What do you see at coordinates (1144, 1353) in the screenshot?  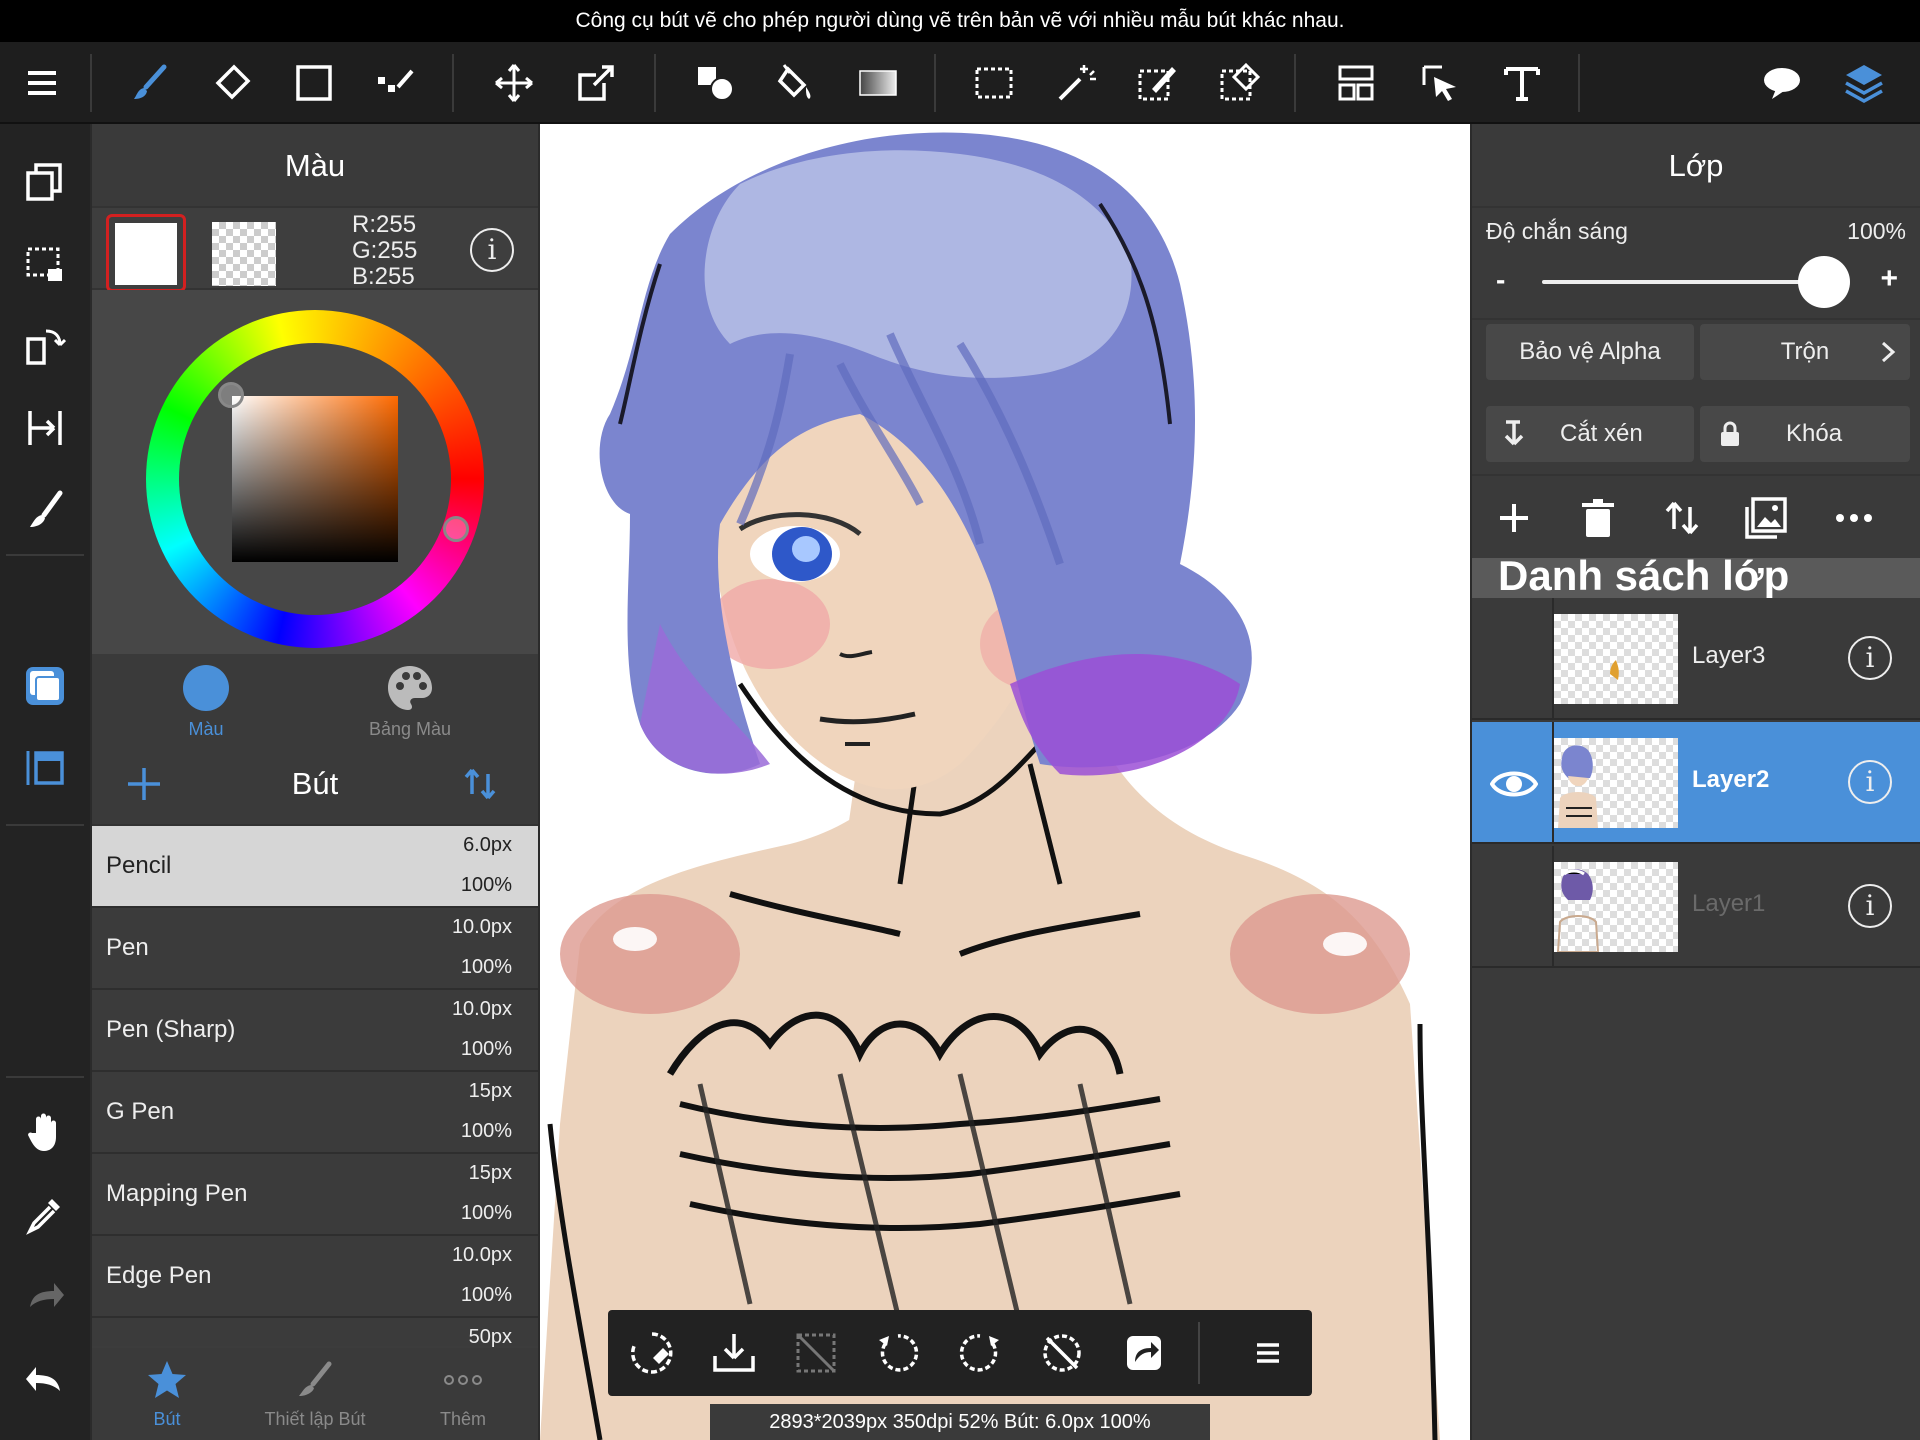 I see `share-button` at bounding box center [1144, 1353].